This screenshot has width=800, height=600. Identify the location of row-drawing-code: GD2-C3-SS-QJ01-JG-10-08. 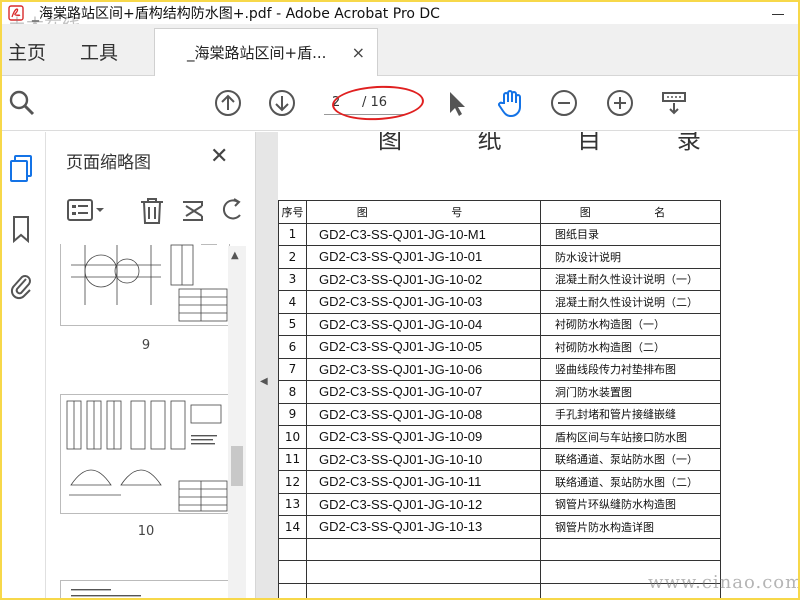
(423, 414).